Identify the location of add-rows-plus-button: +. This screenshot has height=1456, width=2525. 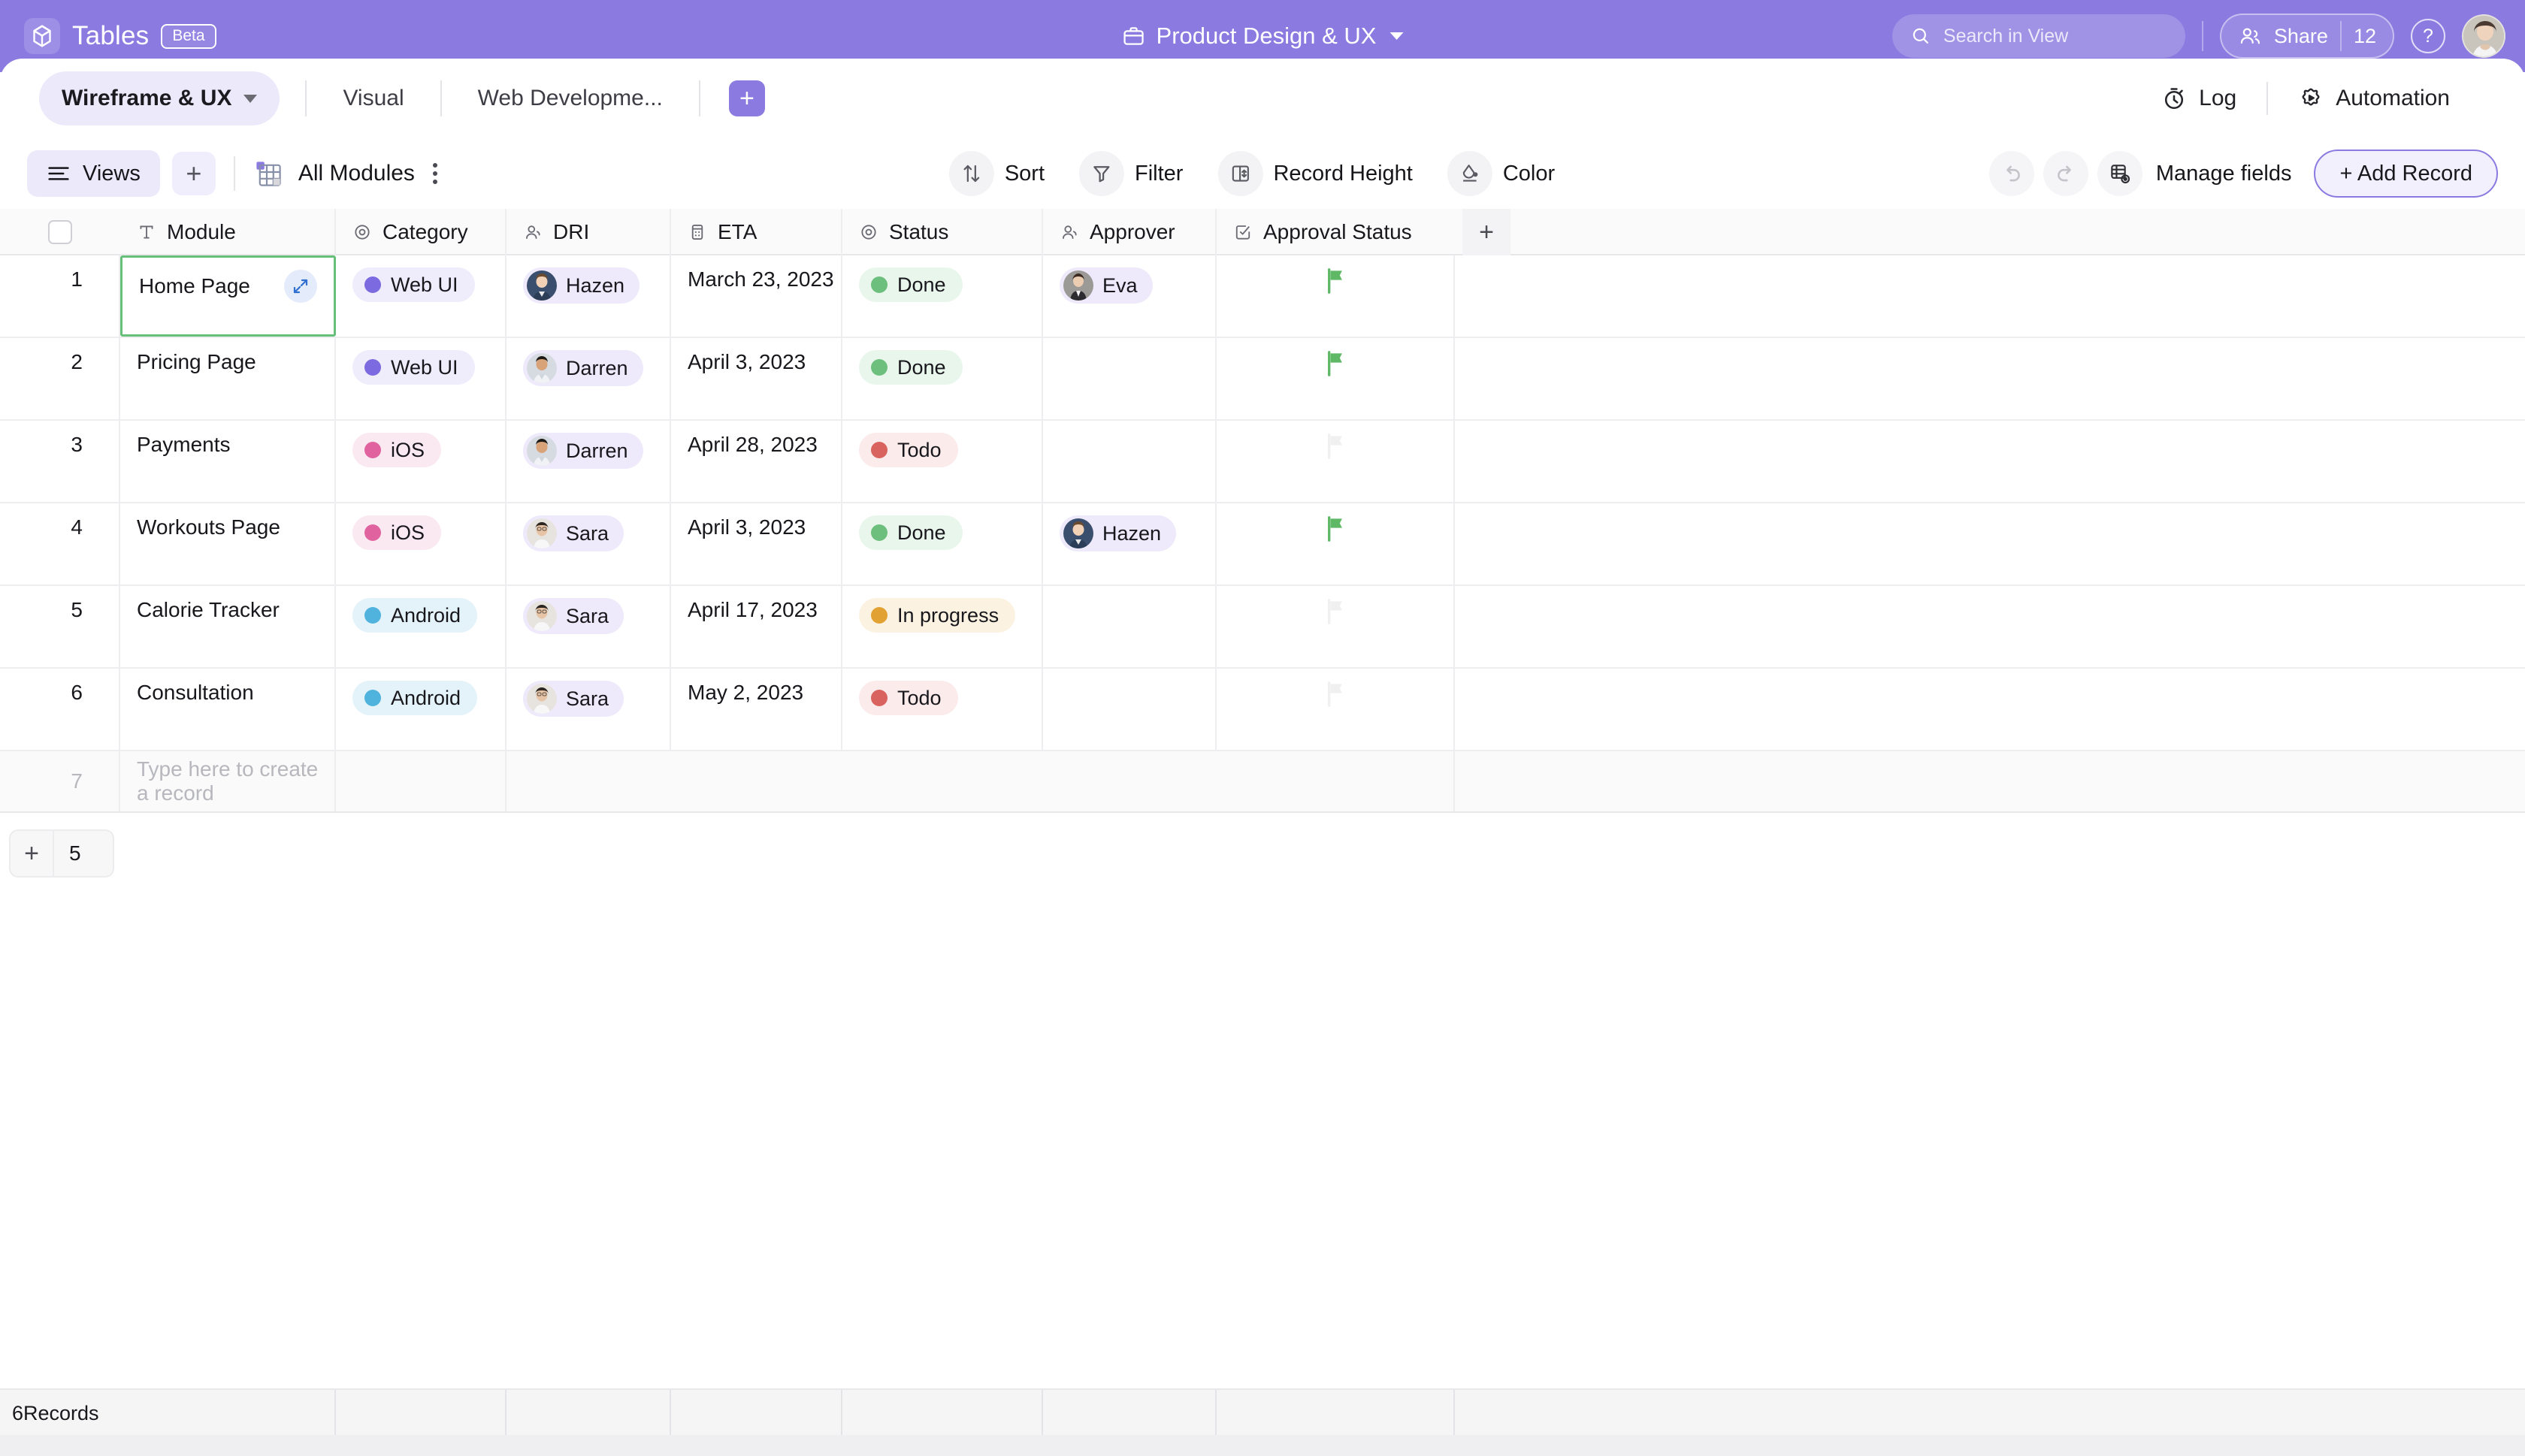
(32, 853).